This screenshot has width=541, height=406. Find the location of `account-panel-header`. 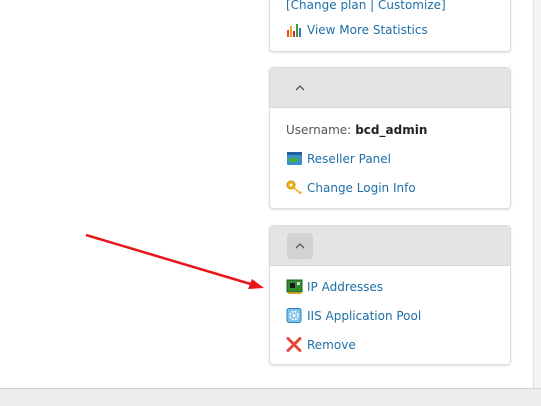

account-panel-header is located at coordinates (390, 88).